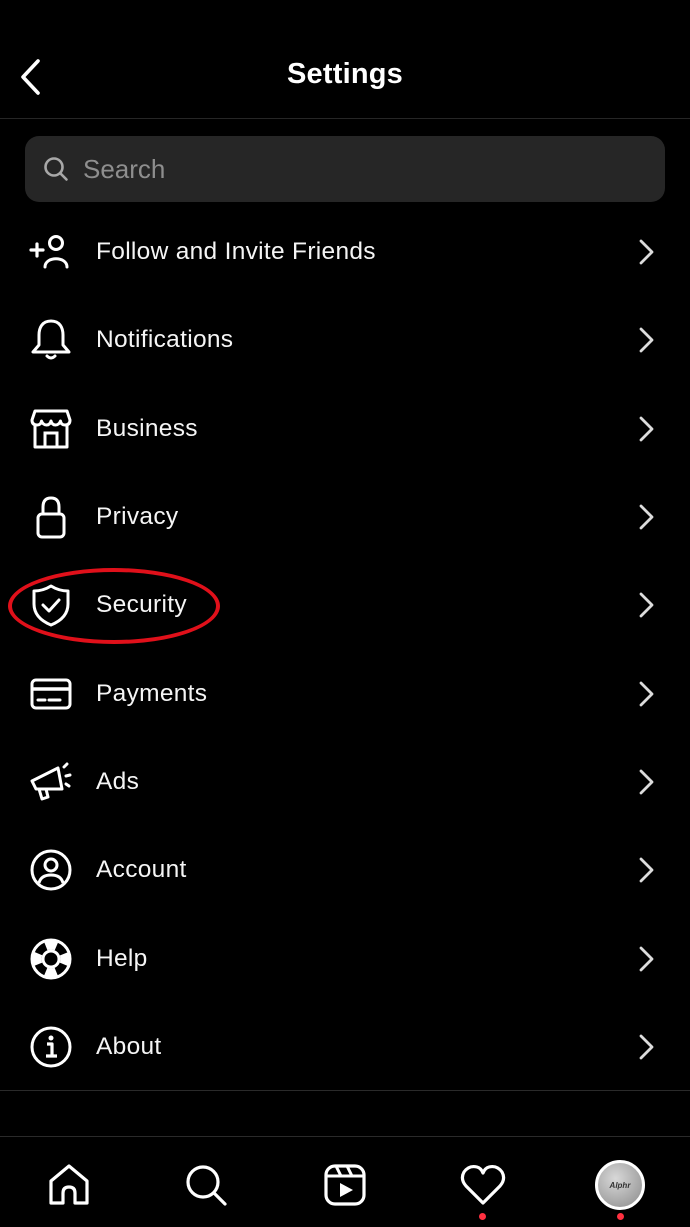 This screenshot has height=1227, width=690. Describe the element at coordinates (137, 517) in the screenshot. I see `menu-item-label: Privacy` at that location.